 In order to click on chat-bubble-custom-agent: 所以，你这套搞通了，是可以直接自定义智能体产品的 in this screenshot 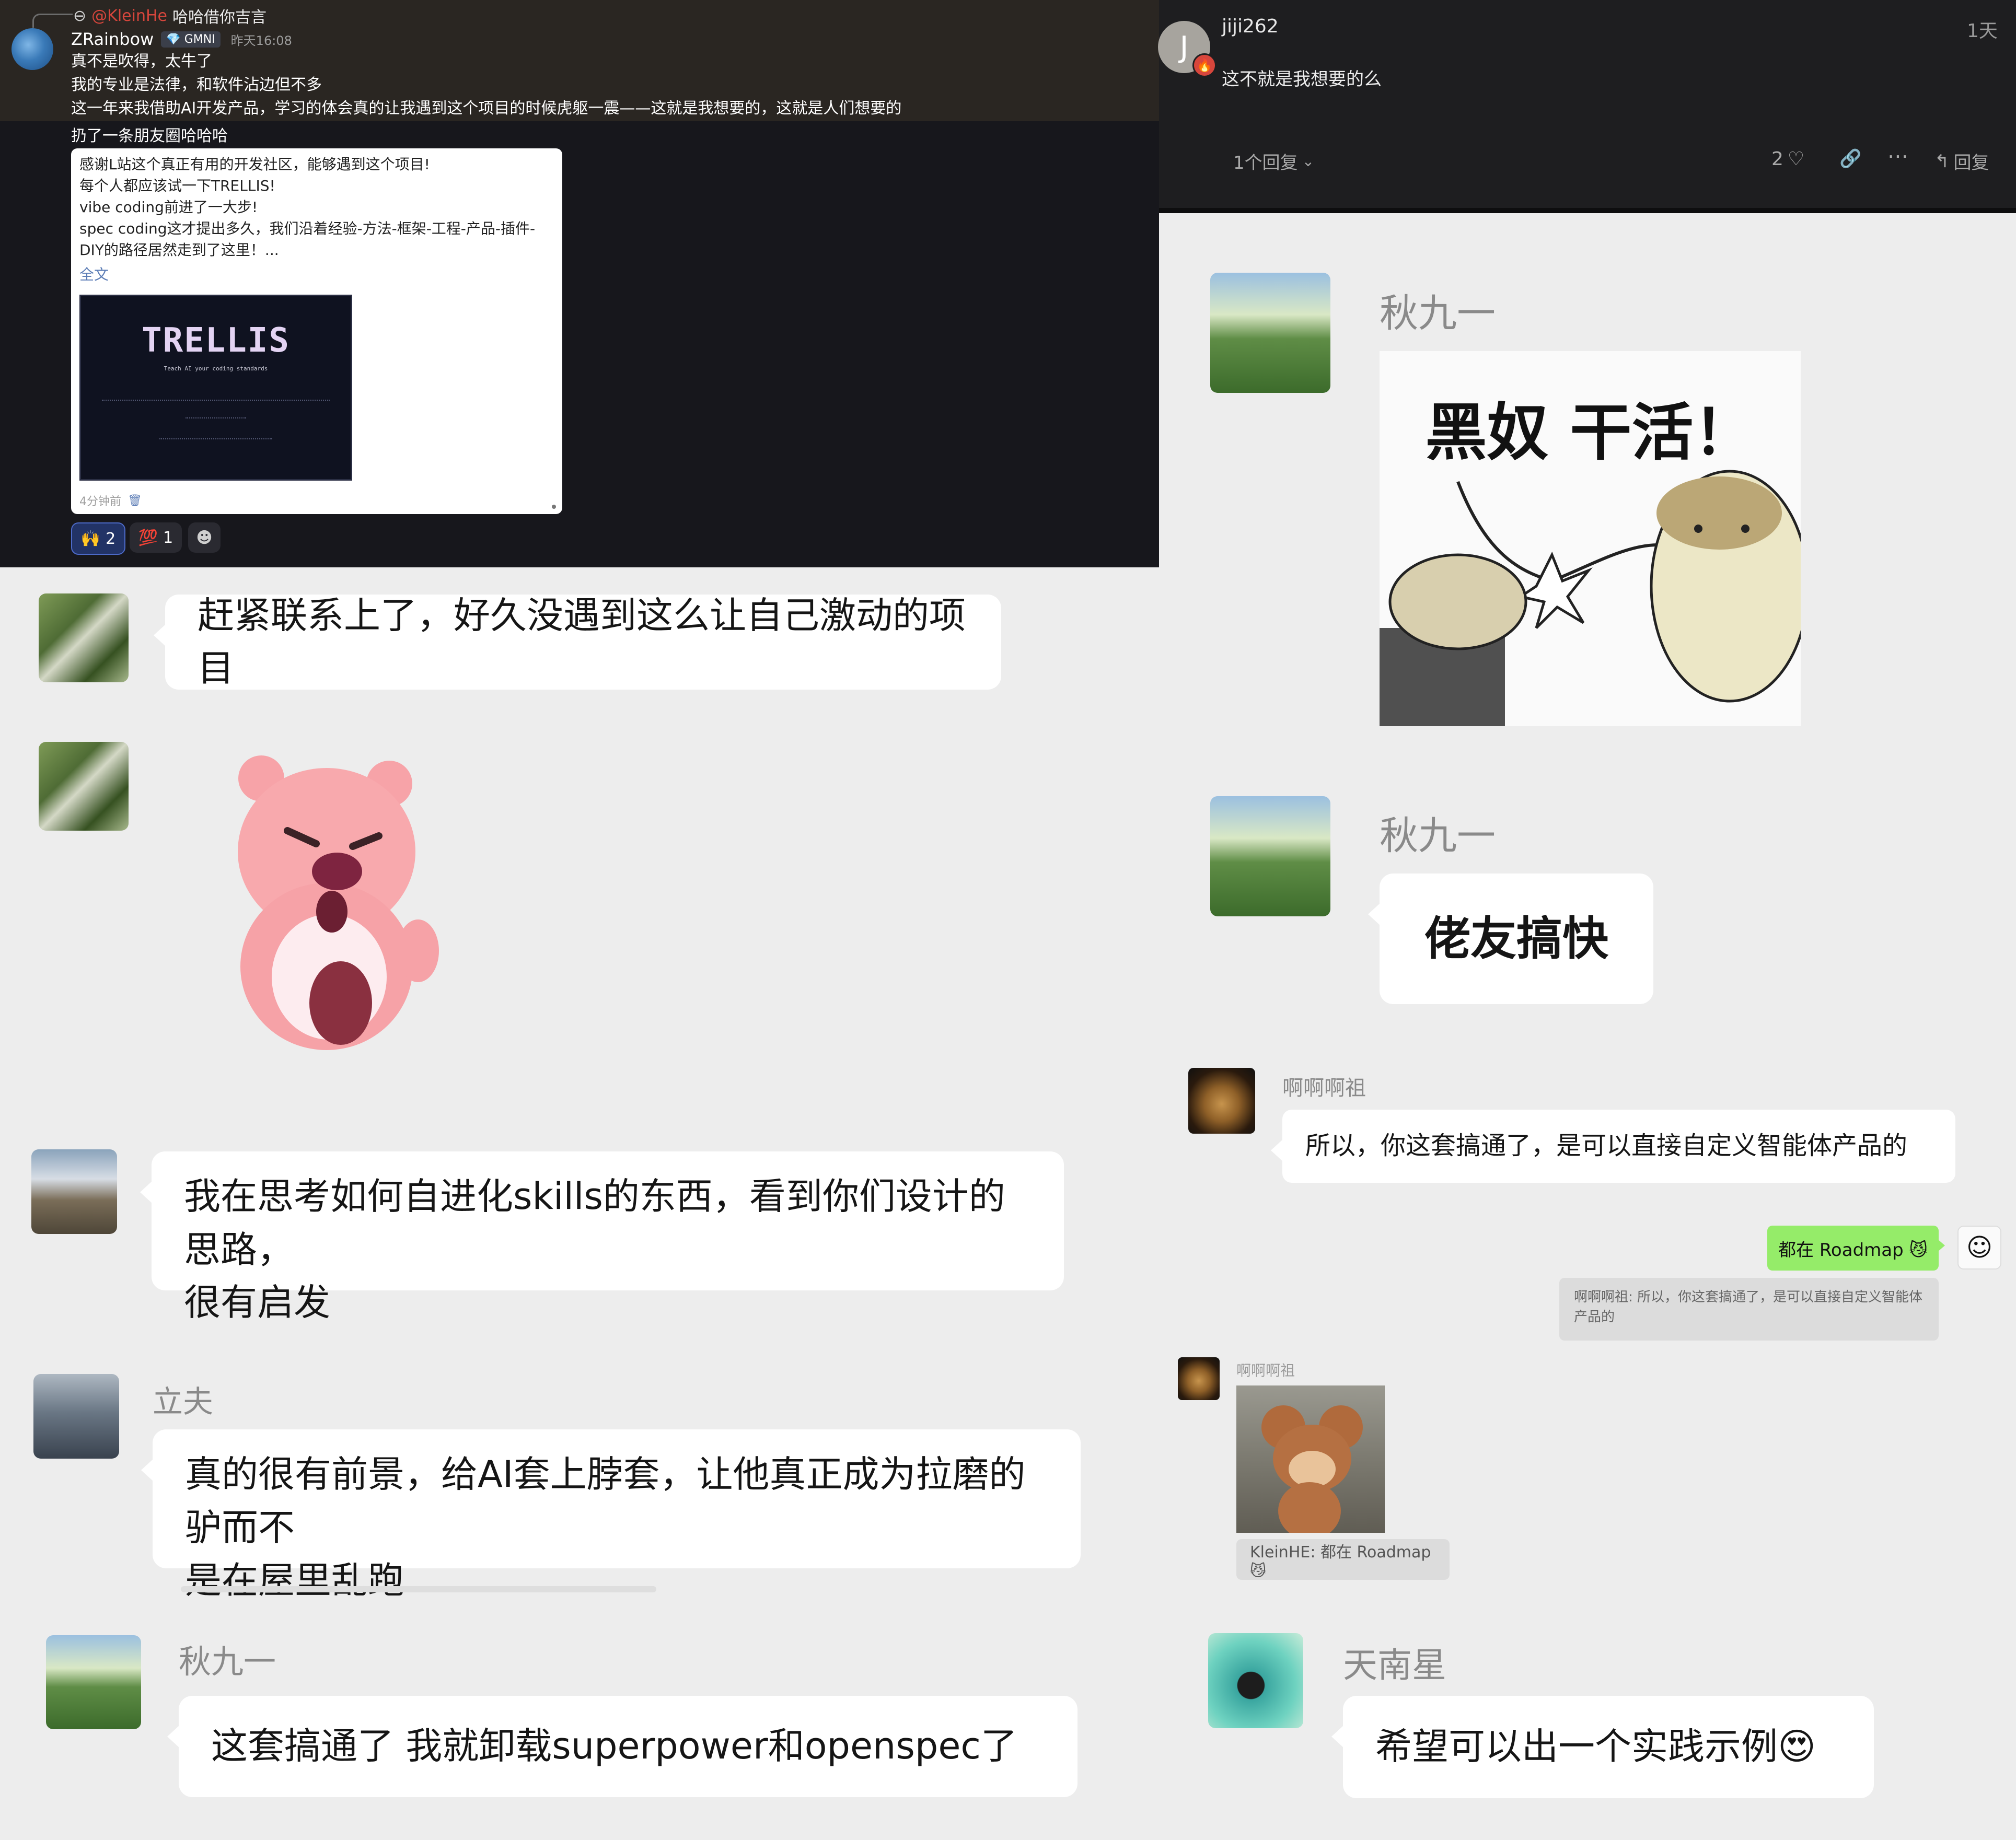, I will do `click(1613, 1146)`.